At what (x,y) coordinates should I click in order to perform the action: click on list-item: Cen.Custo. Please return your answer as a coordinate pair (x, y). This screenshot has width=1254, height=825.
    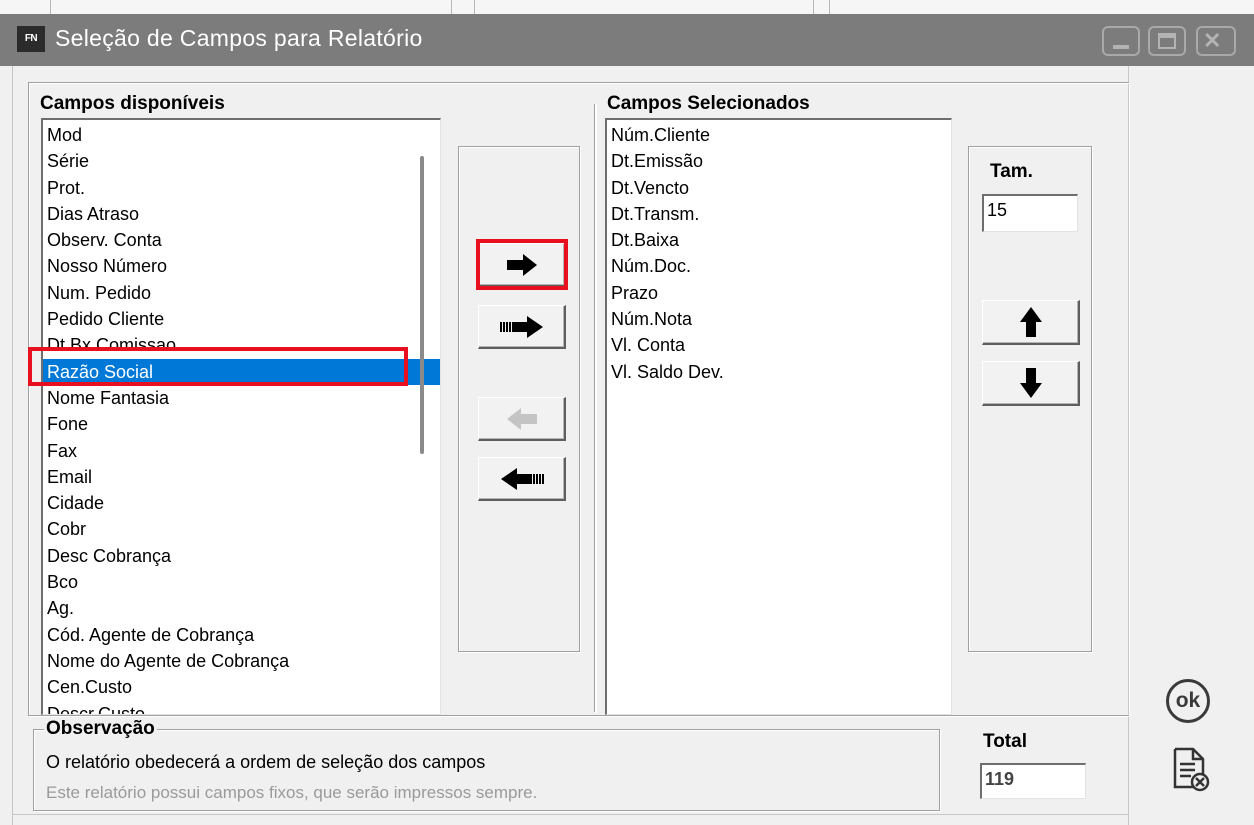
    Looking at the image, I should click on (241, 687).